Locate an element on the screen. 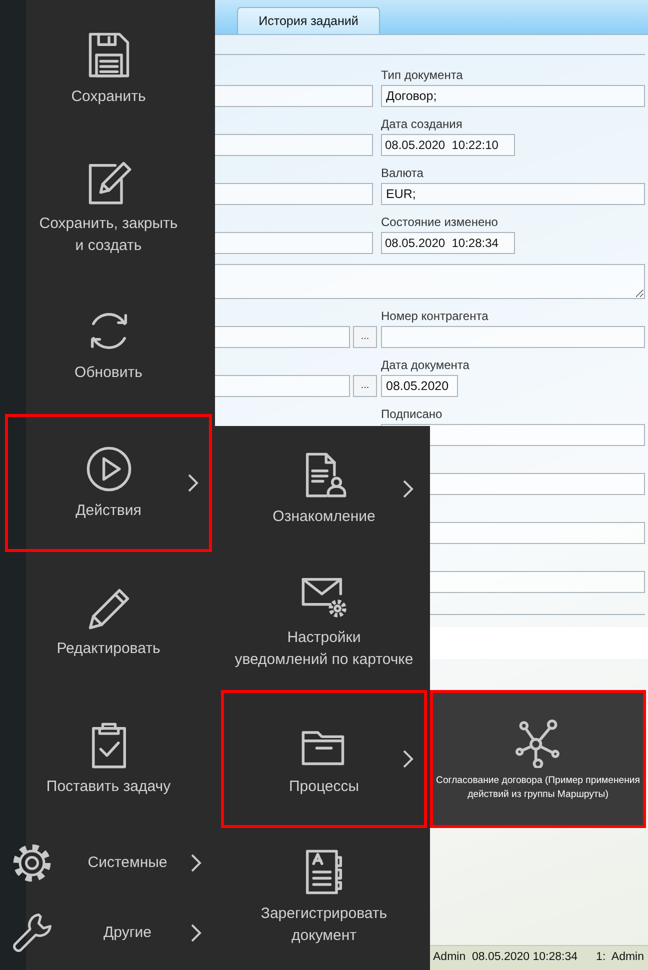  menu-tile: Сохранить, закрыть и создать is located at coordinates (108, 207).